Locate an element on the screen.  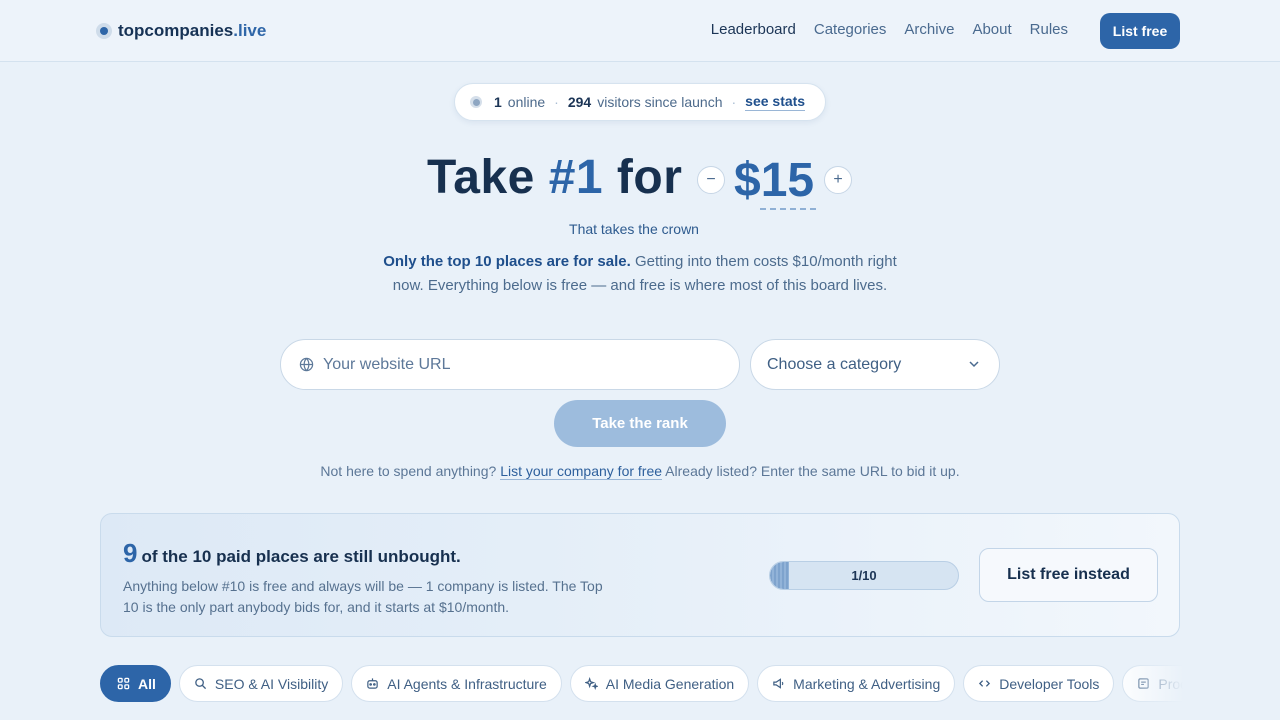
hero-rank: #1 is located at coordinates (576, 177).